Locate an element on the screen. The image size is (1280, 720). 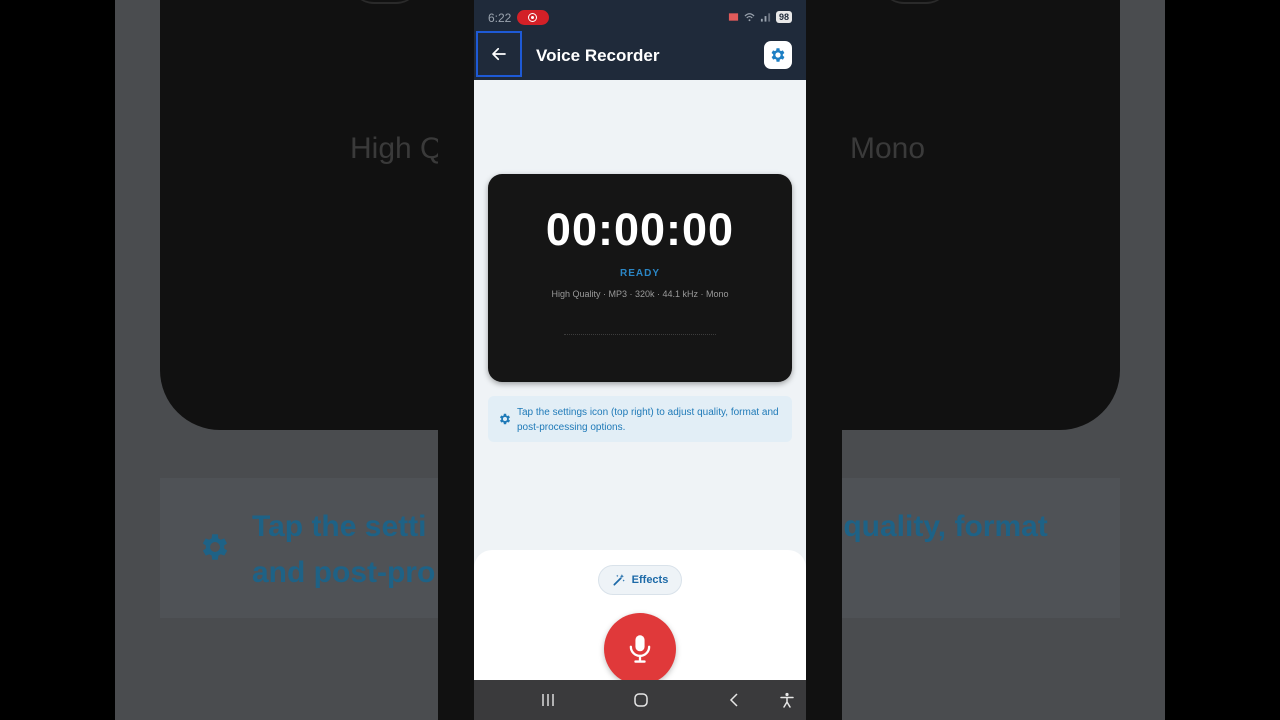
background-gear-icon is located at coordinates (215, 547).